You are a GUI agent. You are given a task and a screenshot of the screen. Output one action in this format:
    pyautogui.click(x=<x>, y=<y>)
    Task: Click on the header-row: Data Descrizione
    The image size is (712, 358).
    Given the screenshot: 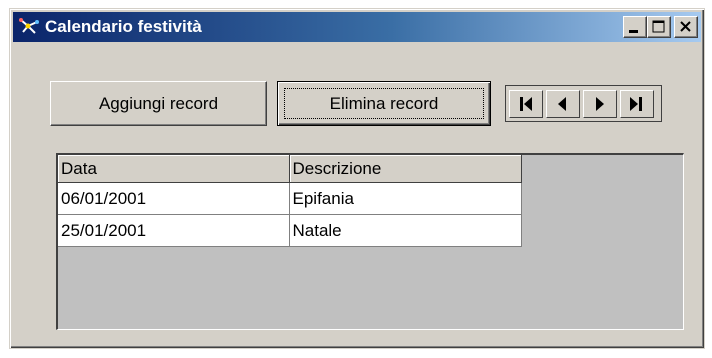 What is the action you would take?
    pyautogui.click(x=290, y=169)
    